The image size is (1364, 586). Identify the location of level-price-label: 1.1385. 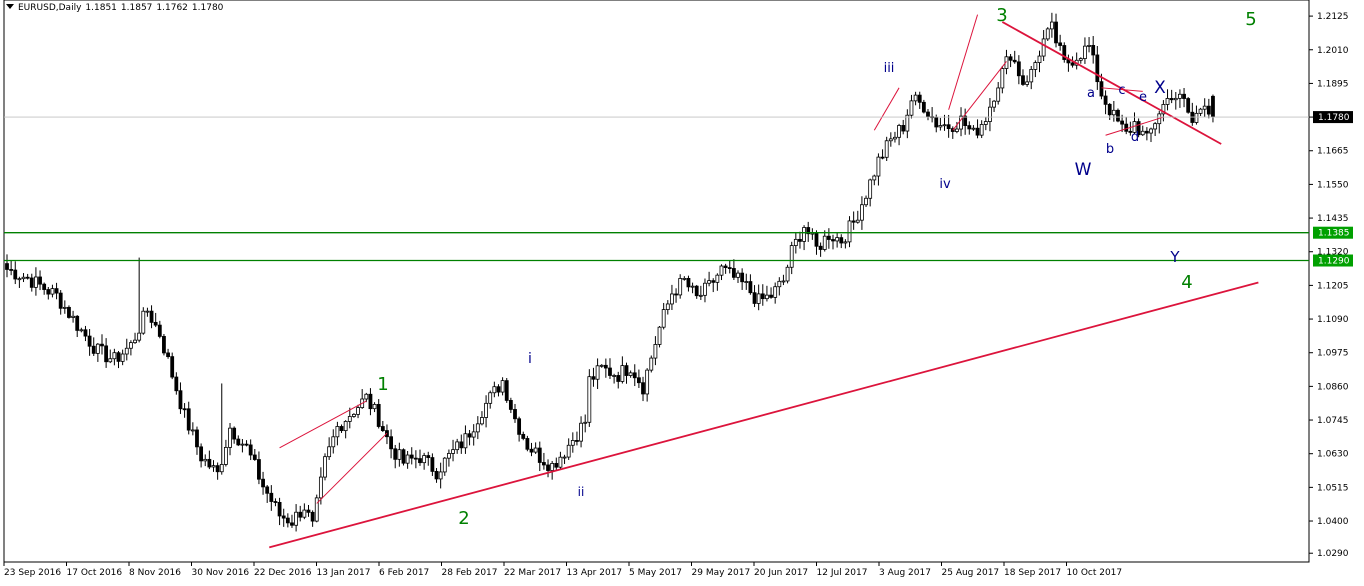
(1334, 234).